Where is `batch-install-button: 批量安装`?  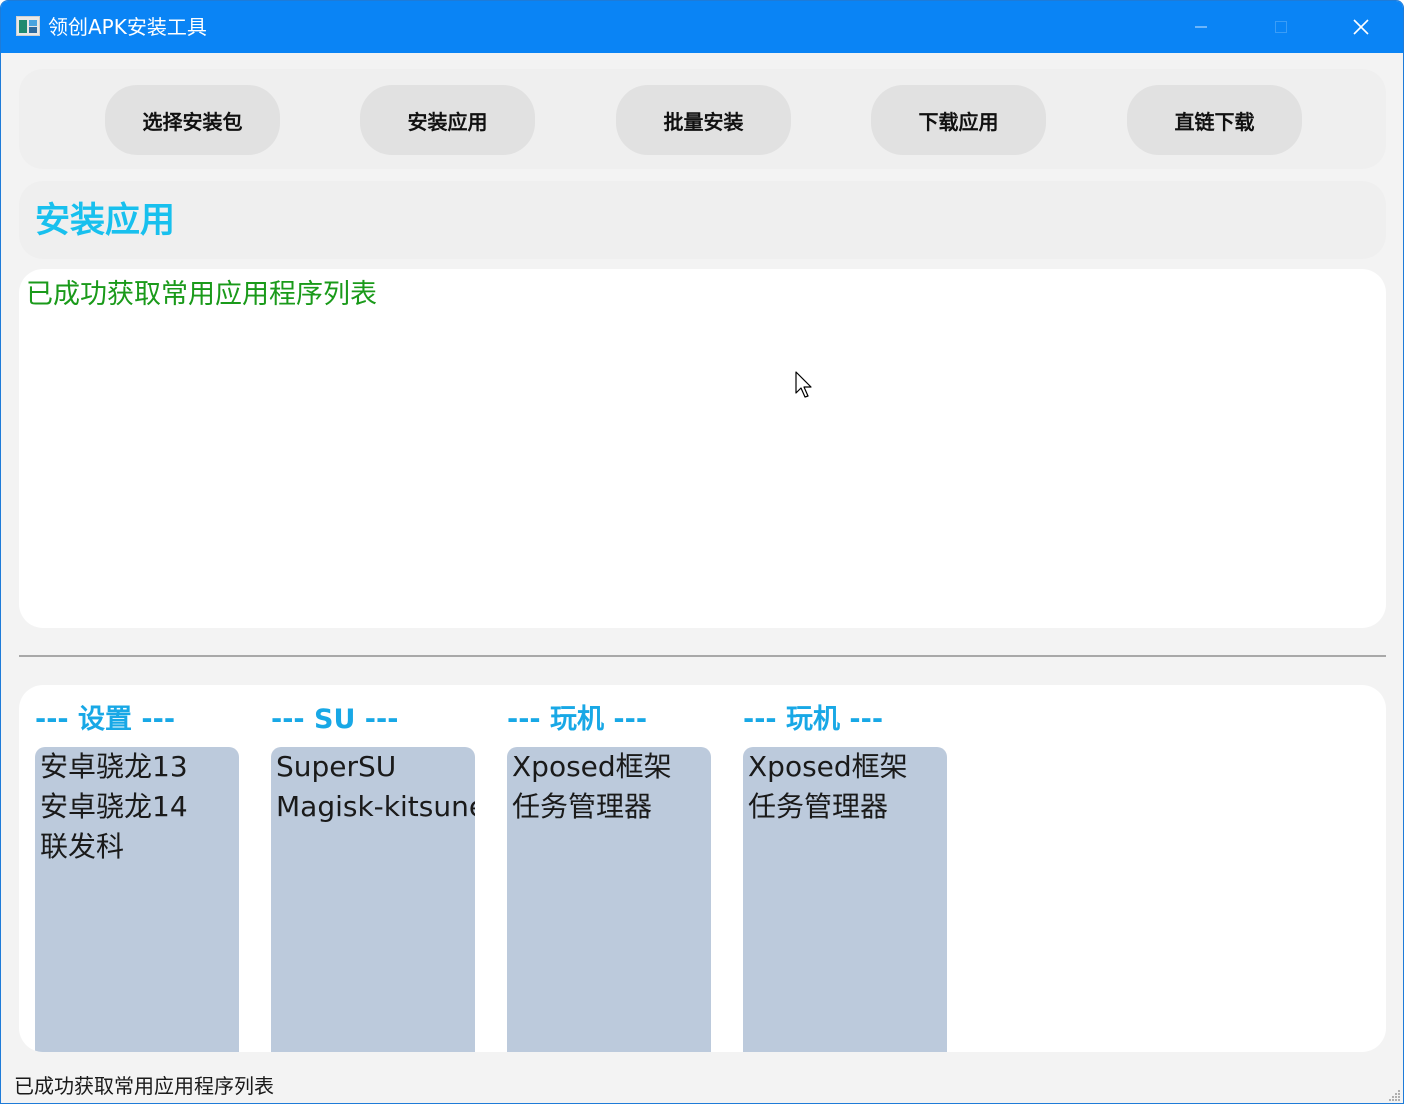 batch-install-button: 批量安装 is located at coordinates (703, 120).